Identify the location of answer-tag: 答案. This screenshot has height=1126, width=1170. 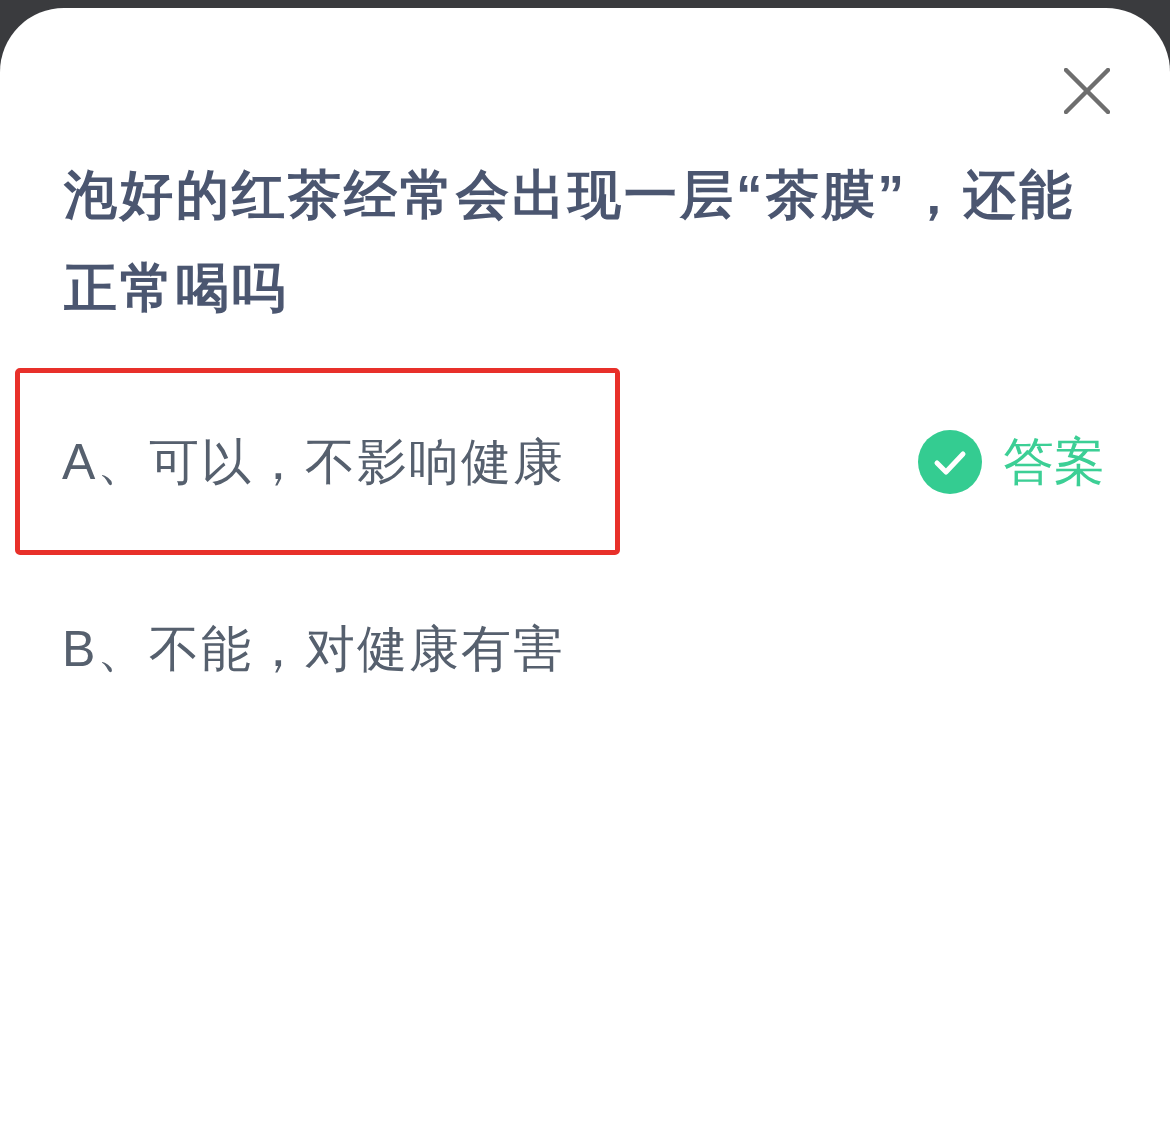
(1054, 461).